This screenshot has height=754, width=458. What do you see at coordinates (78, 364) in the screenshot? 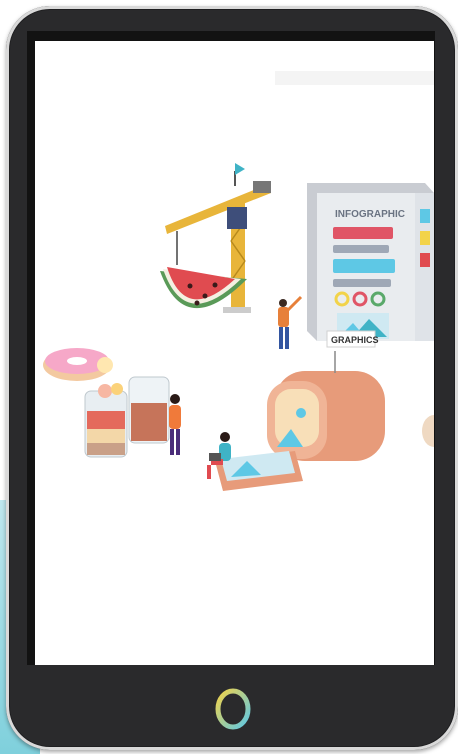
I see `donut-illustration` at bounding box center [78, 364].